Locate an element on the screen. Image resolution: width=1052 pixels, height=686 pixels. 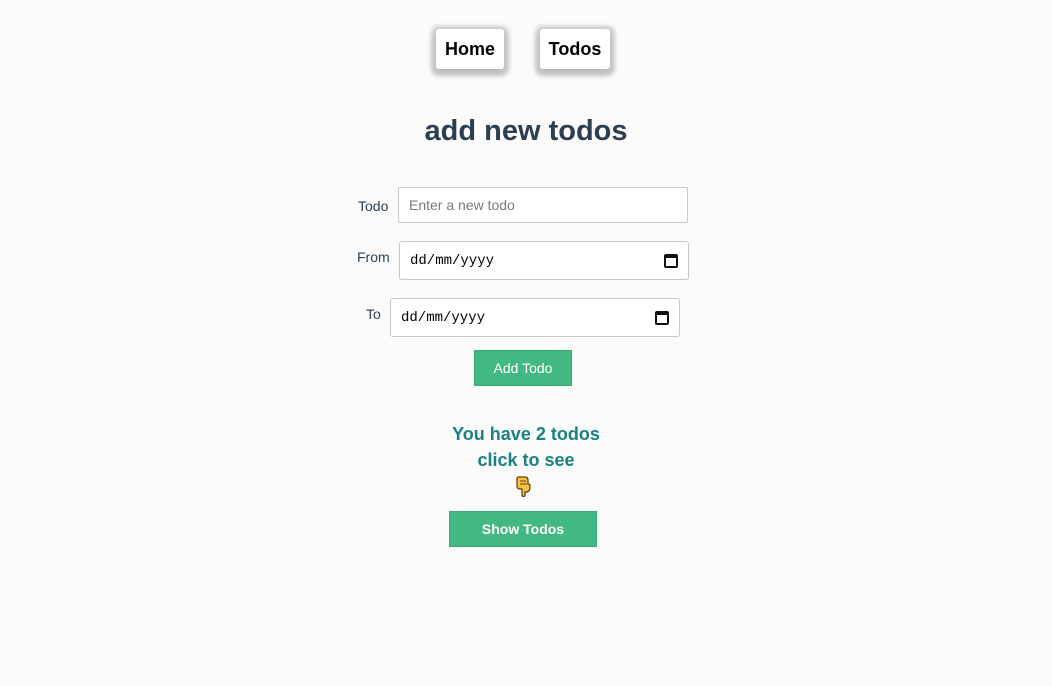
page-title: add new todos is located at coordinates (526, 131).